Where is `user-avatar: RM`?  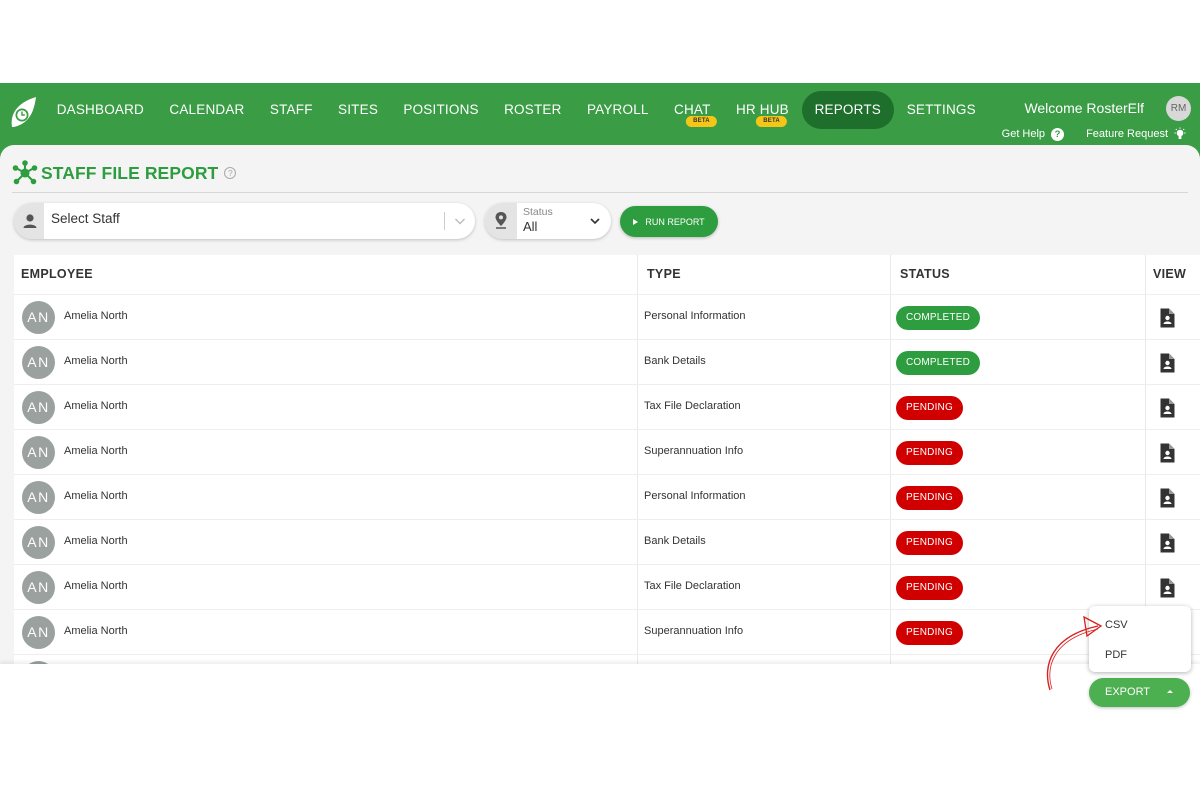
user-avatar: RM is located at coordinates (1178, 108).